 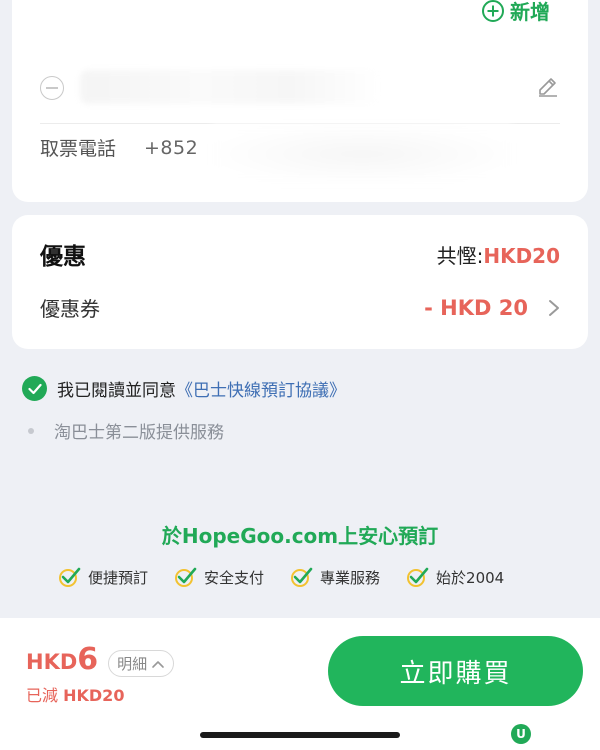 What do you see at coordinates (350, 577) in the screenshot?
I see `badge-label: 專業服務` at bounding box center [350, 577].